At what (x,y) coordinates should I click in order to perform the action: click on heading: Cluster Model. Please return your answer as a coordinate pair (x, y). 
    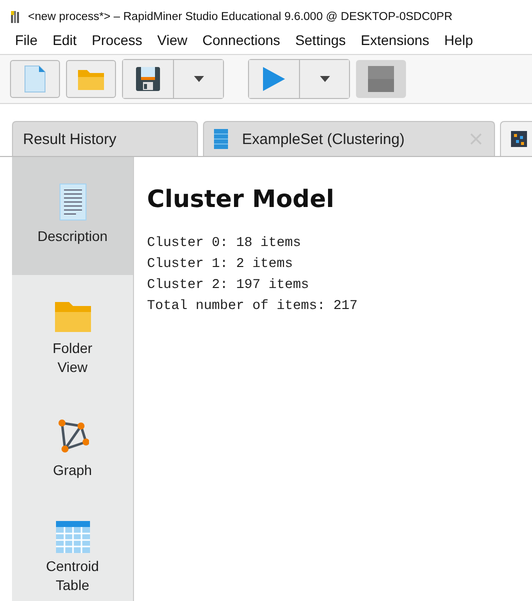
    Looking at the image, I should click on (241, 199).